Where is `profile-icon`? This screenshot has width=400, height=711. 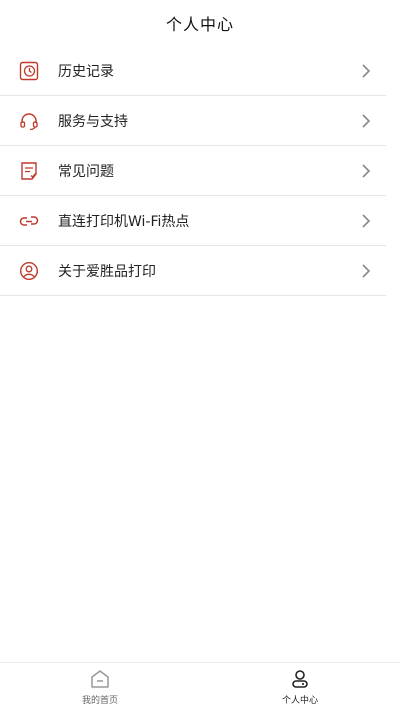
profile-icon is located at coordinates (300, 679).